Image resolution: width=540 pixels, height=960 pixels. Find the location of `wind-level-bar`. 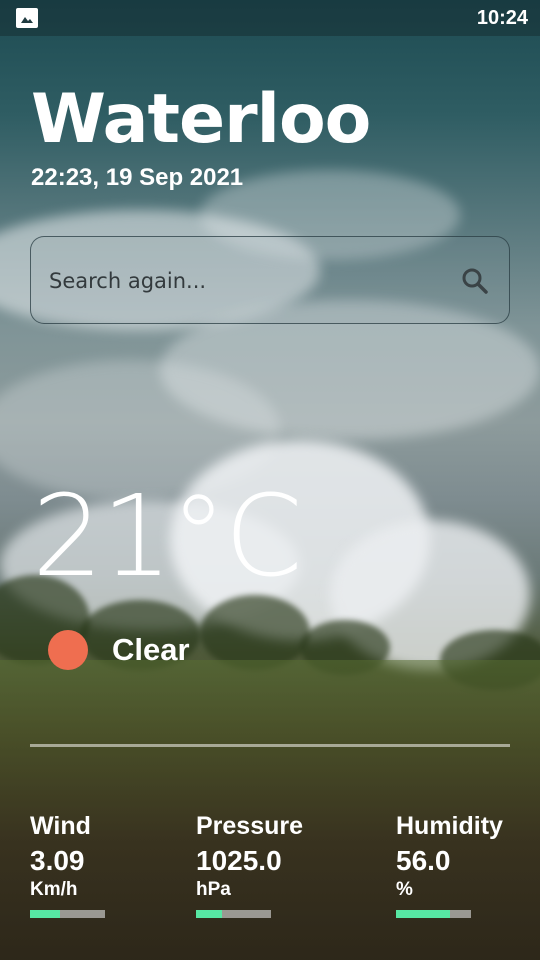

wind-level-bar is located at coordinates (67, 914).